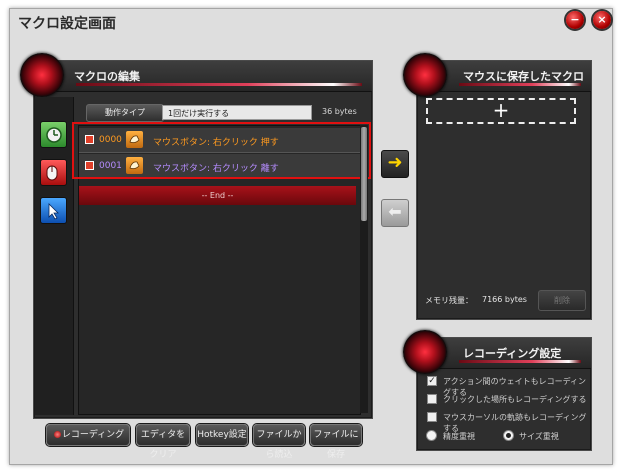 This screenshot has width=628, height=475. Describe the element at coordinates (125, 113) in the screenshot. I see `action-type-button: 動作タイプ` at that location.